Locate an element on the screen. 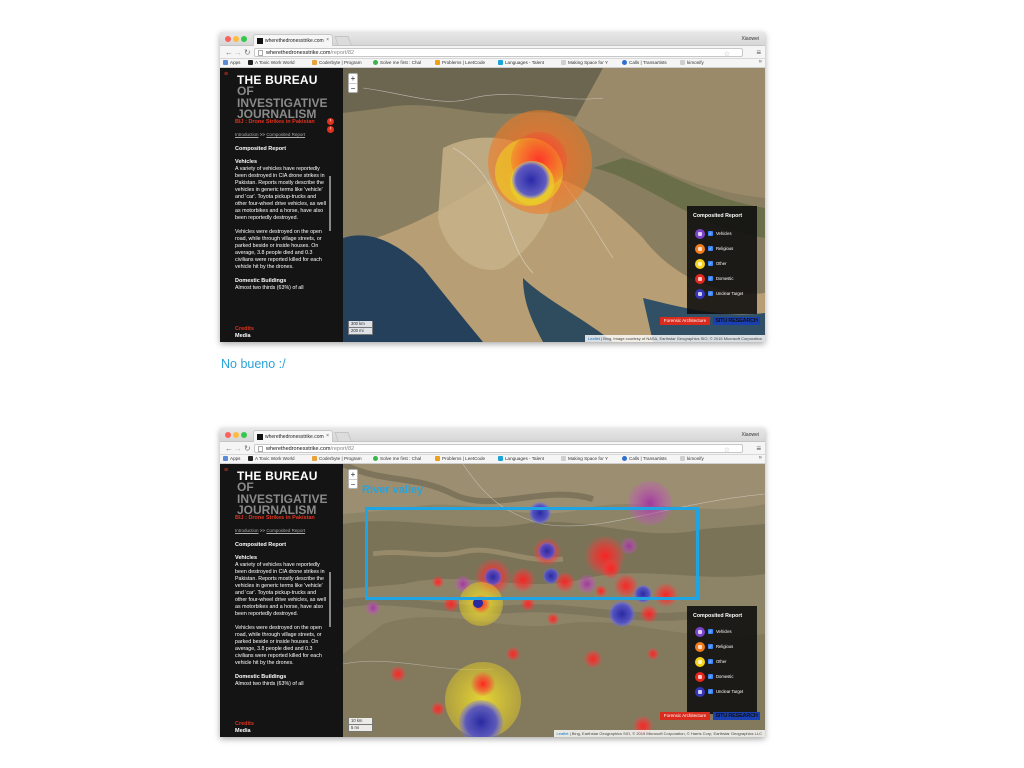 The image size is (1024, 768). strike-marker-vehicle is located at coordinates (373, 608).